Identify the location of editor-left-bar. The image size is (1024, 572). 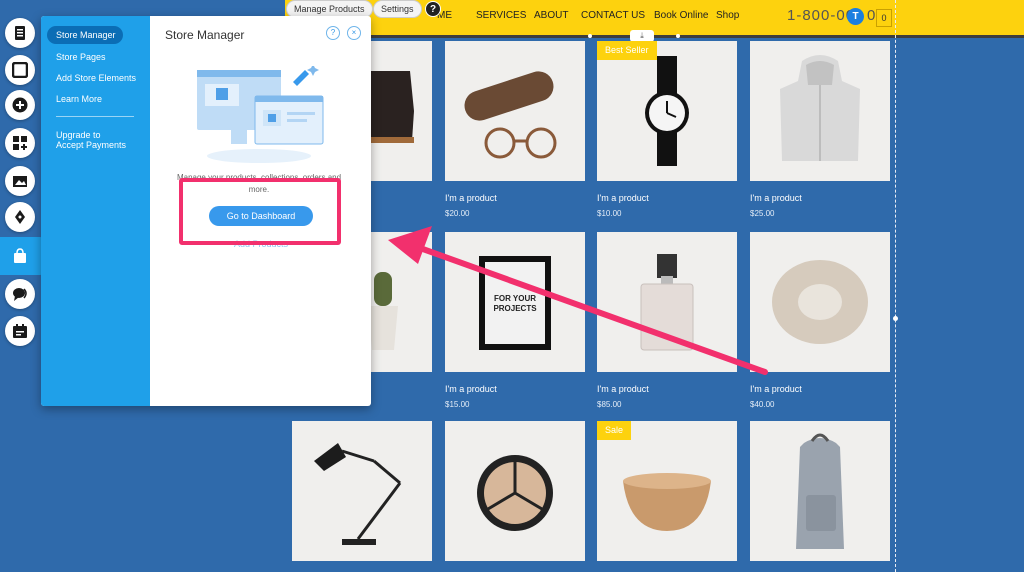
(22, 180).